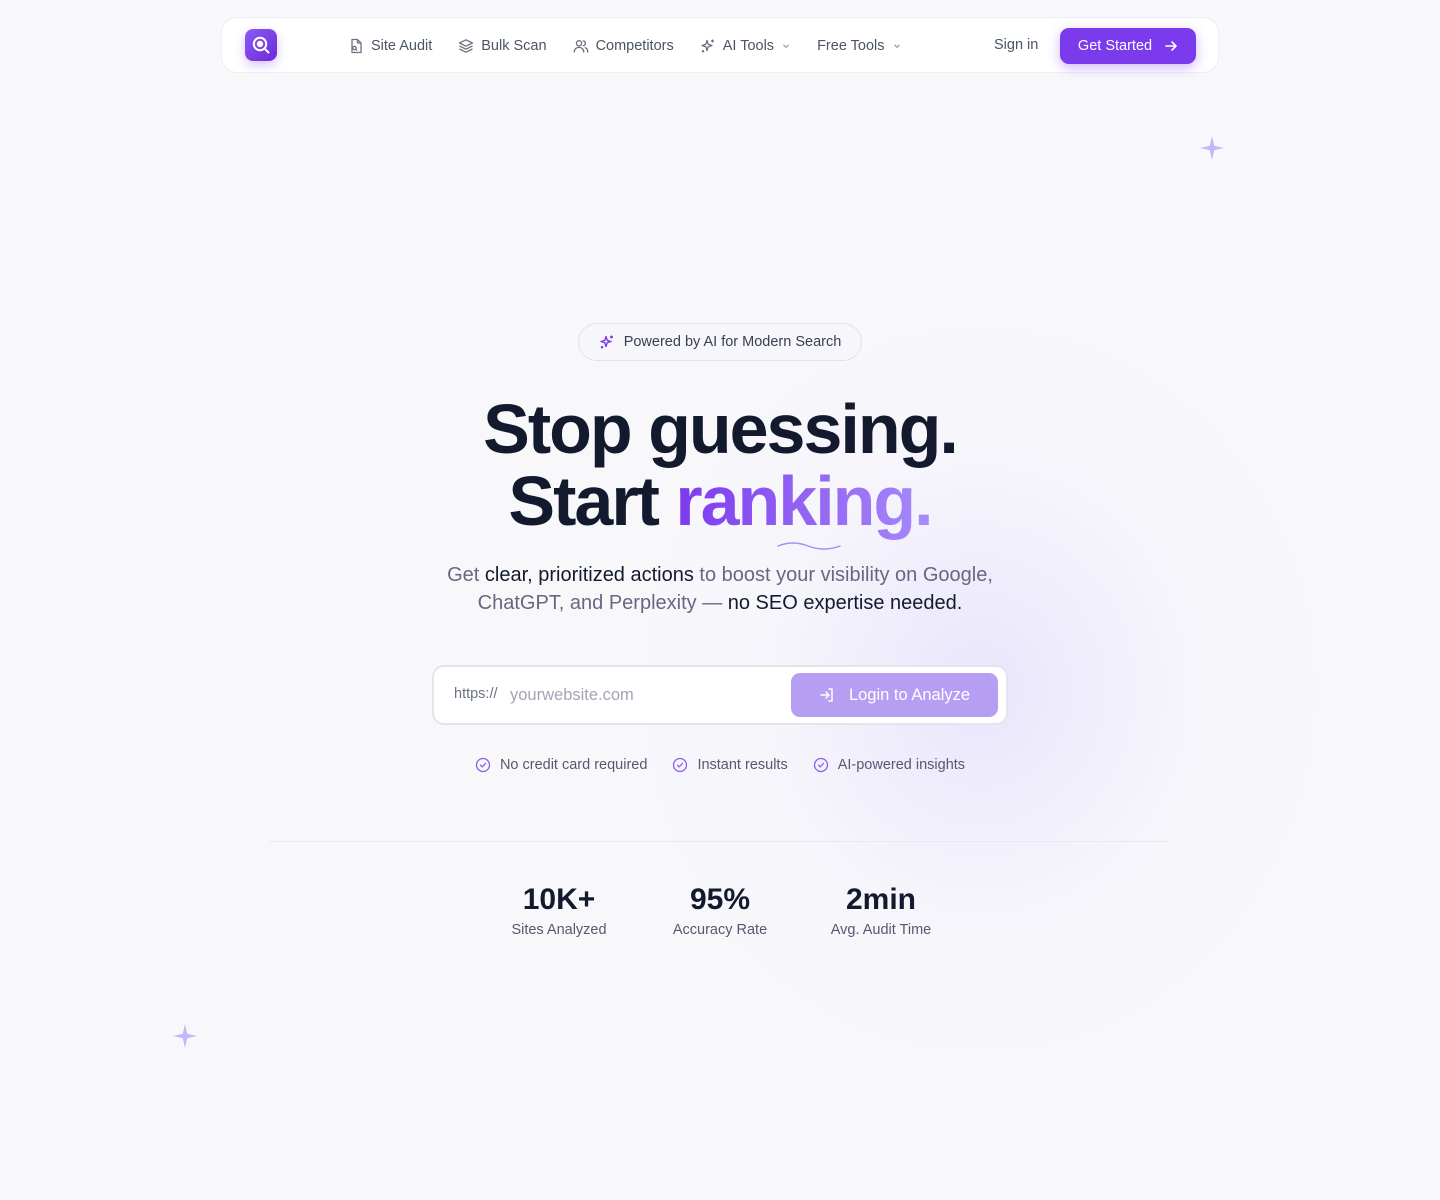 This screenshot has height=1200, width=1440. I want to click on stat-label: Avg. Audit Time, so click(881, 930).